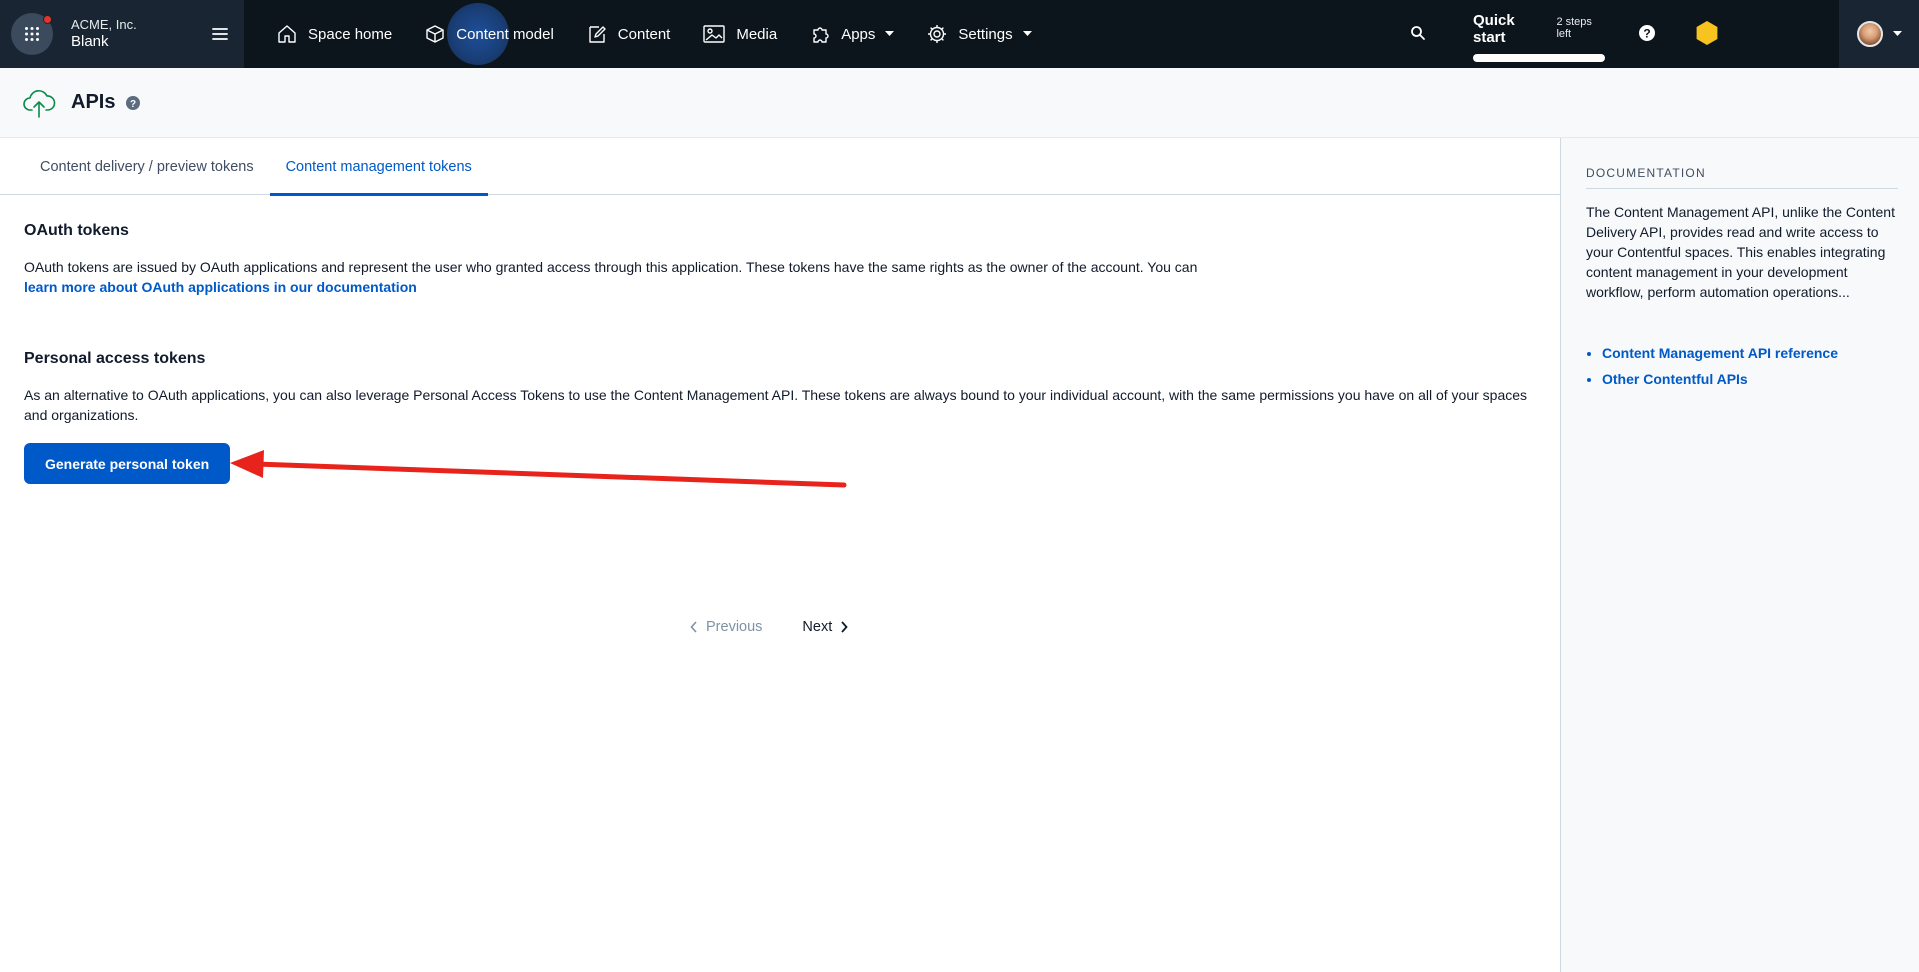 This screenshot has height=972, width=1919. I want to click on grid-icon, so click(32, 34).